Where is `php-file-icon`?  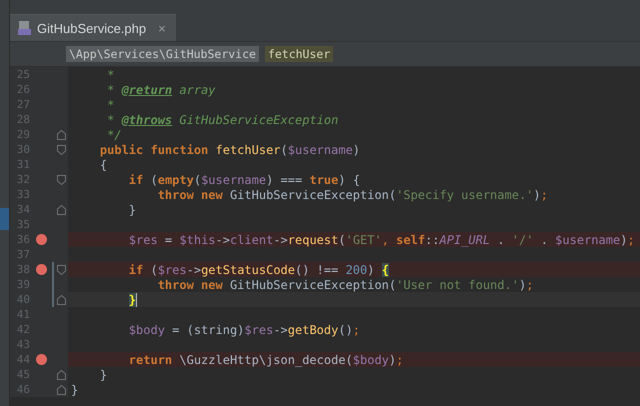
php-file-icon is located at coordinates (24, 28).